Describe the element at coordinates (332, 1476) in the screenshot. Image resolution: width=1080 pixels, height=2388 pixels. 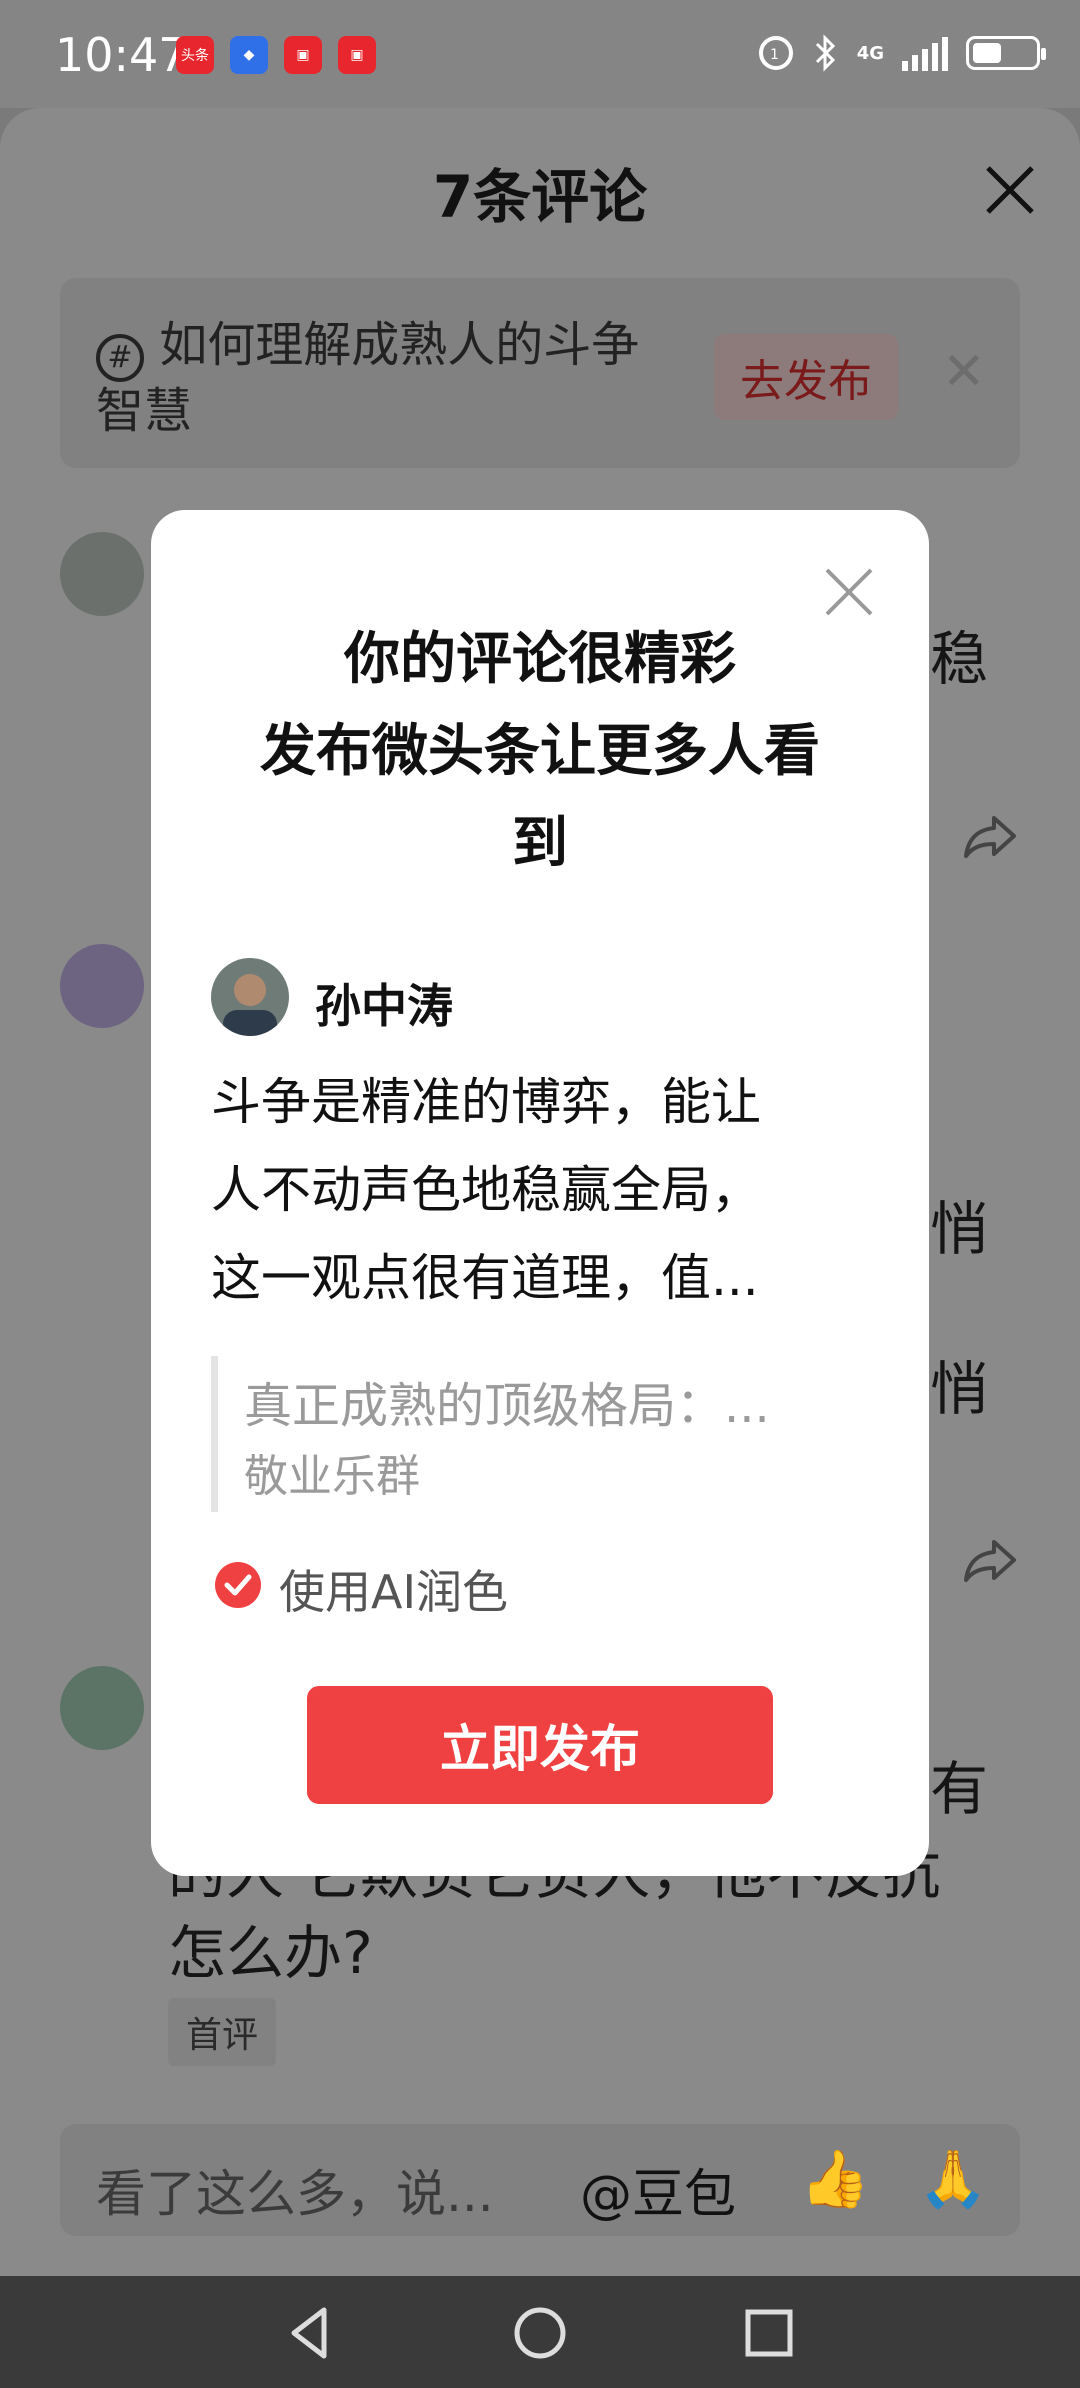
I see `quoted-article-source: 敬业乐群` at that location.